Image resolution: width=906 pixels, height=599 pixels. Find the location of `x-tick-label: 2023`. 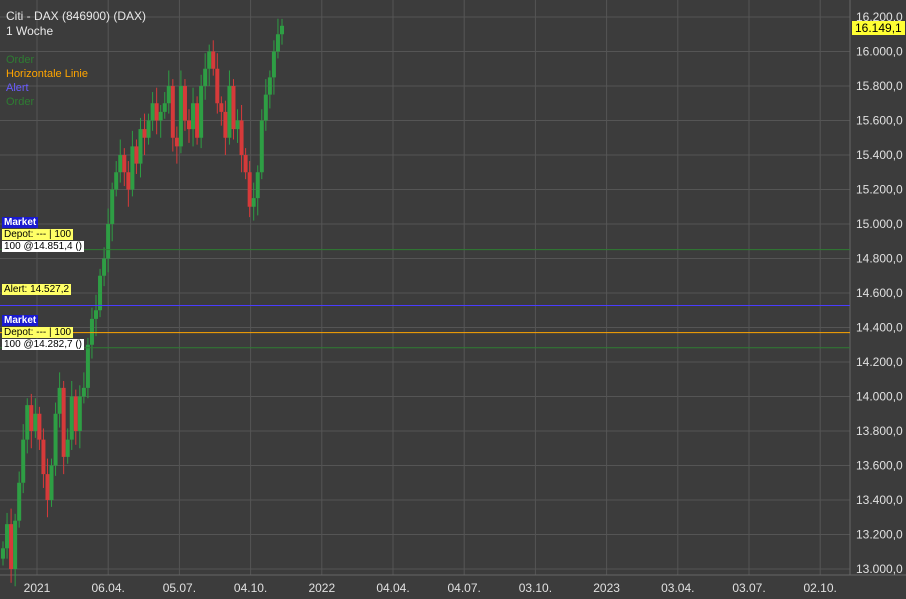

x-tick-label: 2023 is located at coordinates (606, 588).